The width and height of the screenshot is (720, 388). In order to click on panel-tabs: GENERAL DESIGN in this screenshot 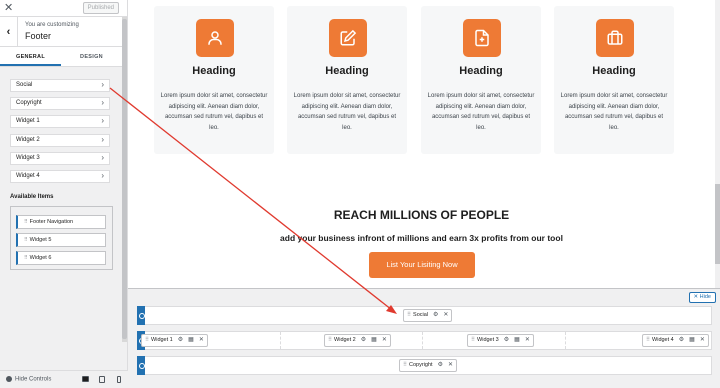, I will do `click(61, 57)`.